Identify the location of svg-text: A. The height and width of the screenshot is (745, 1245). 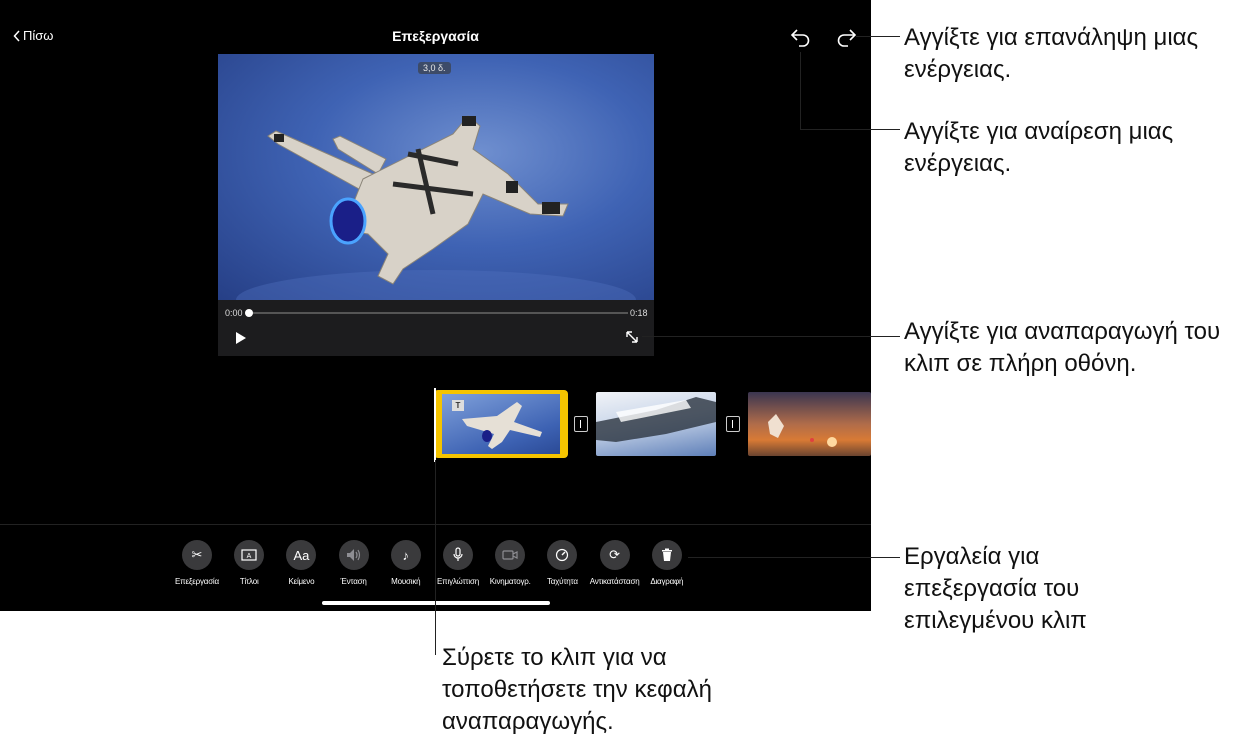
(249, 556).